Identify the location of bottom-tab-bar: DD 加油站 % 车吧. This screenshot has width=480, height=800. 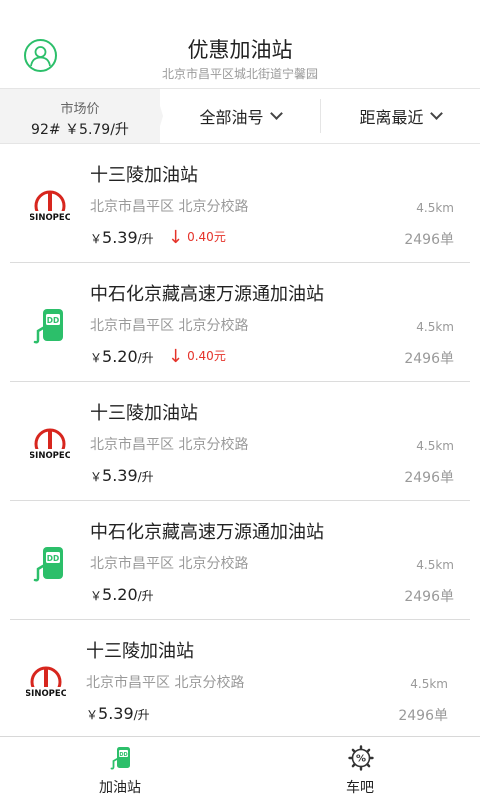
(240, 768).